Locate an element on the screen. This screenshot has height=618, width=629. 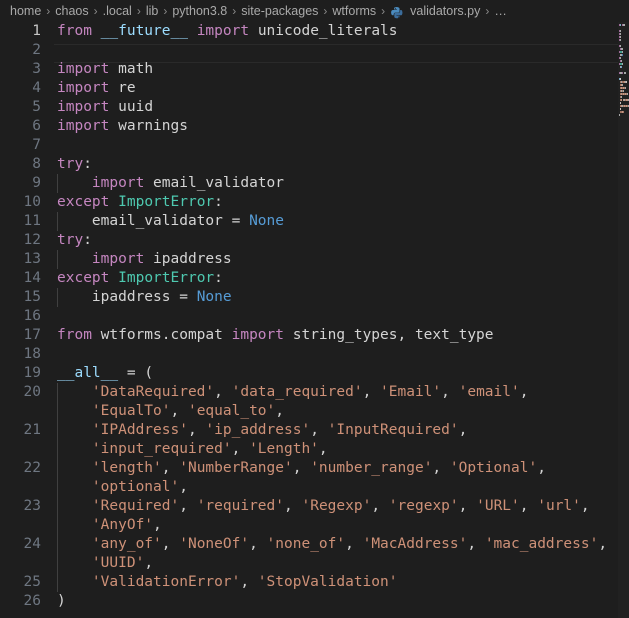
line-number: 9 is located at coordinates (36, 183).